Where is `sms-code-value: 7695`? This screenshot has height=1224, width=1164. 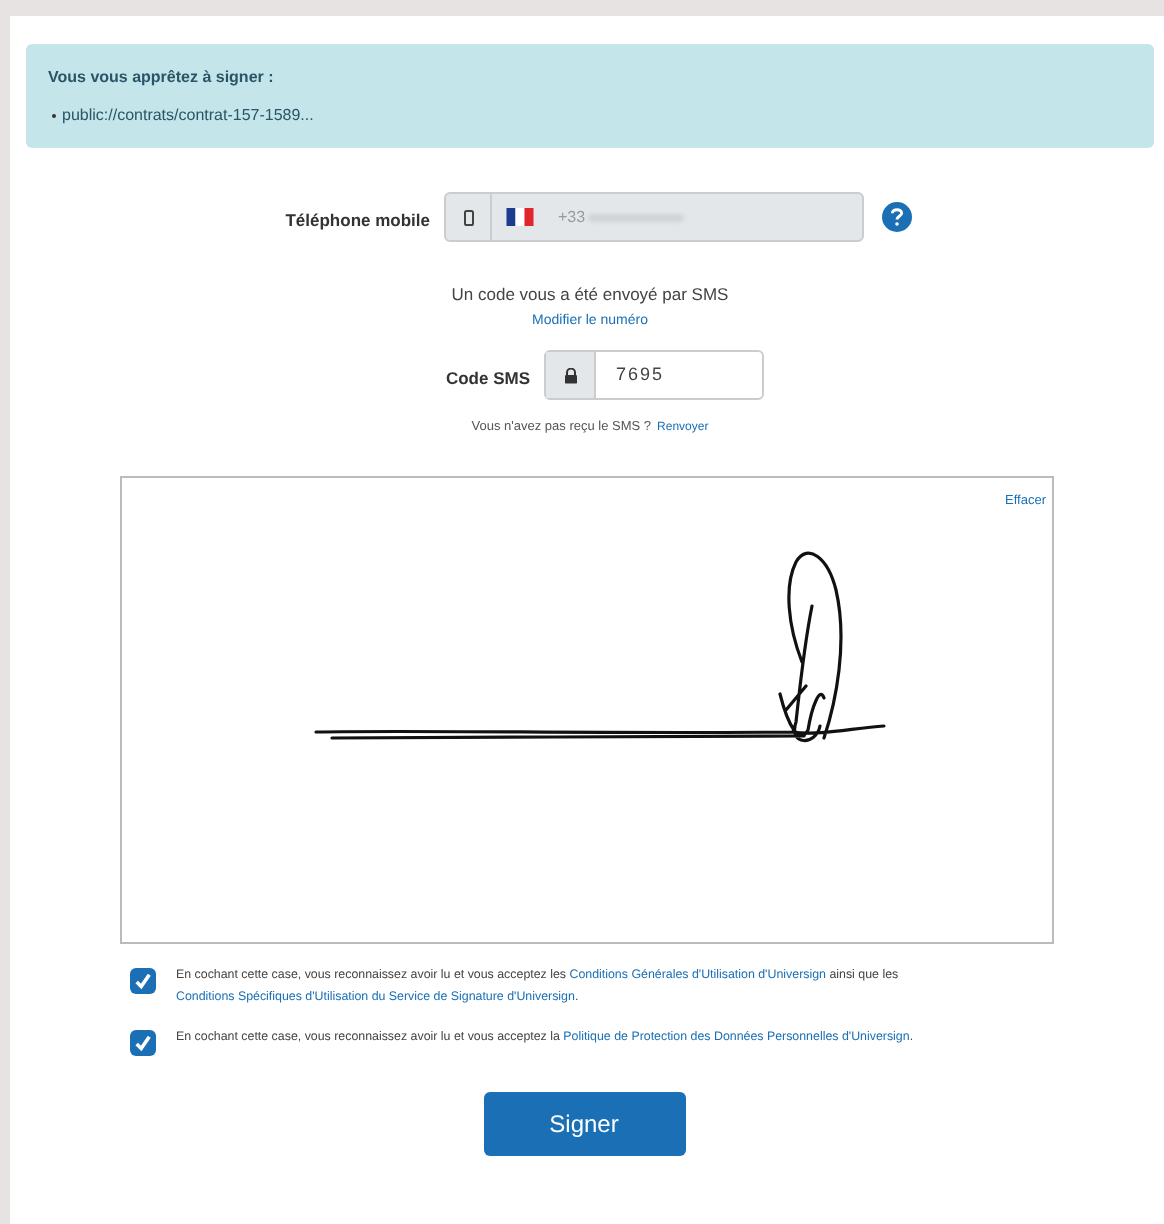
sms-code-value: 7695 is located at coordinates (640, 375).